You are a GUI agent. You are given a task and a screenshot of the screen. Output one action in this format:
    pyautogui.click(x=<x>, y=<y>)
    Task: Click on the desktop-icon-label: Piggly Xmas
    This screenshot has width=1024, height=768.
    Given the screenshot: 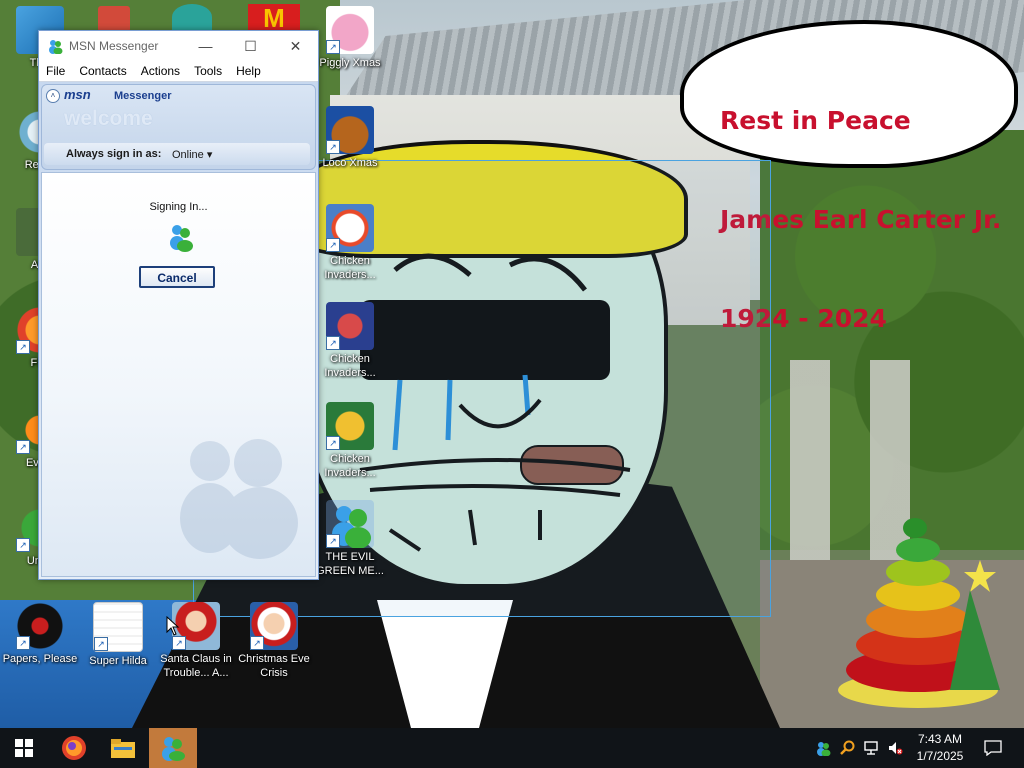 What is the action you would take?
    pyautogui.click(x=350, y=63)
    